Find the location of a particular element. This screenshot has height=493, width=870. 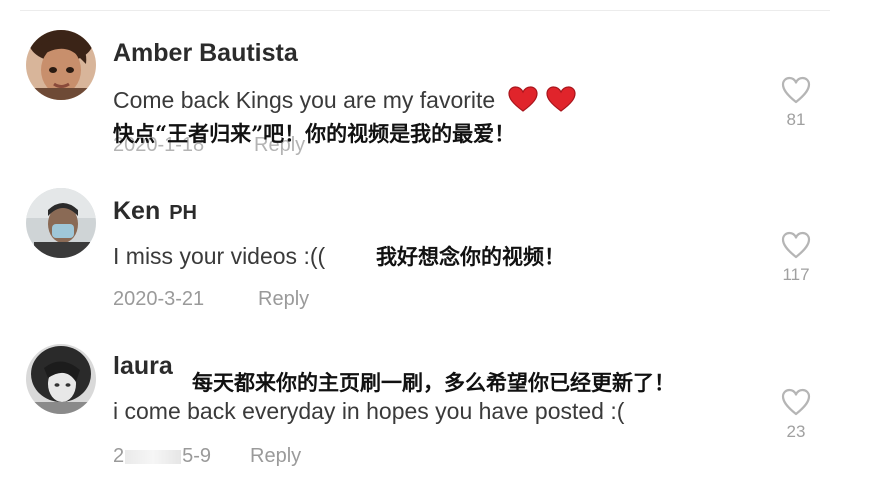

username-suffix: PH is located at coordinates (183, 213).